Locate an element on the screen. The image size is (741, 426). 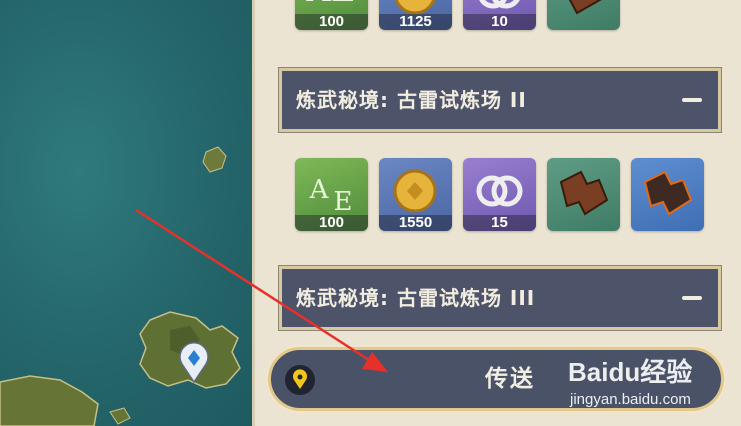
reward-row-ii: A E 100 1550 15 is located at coordinates (499, 194).